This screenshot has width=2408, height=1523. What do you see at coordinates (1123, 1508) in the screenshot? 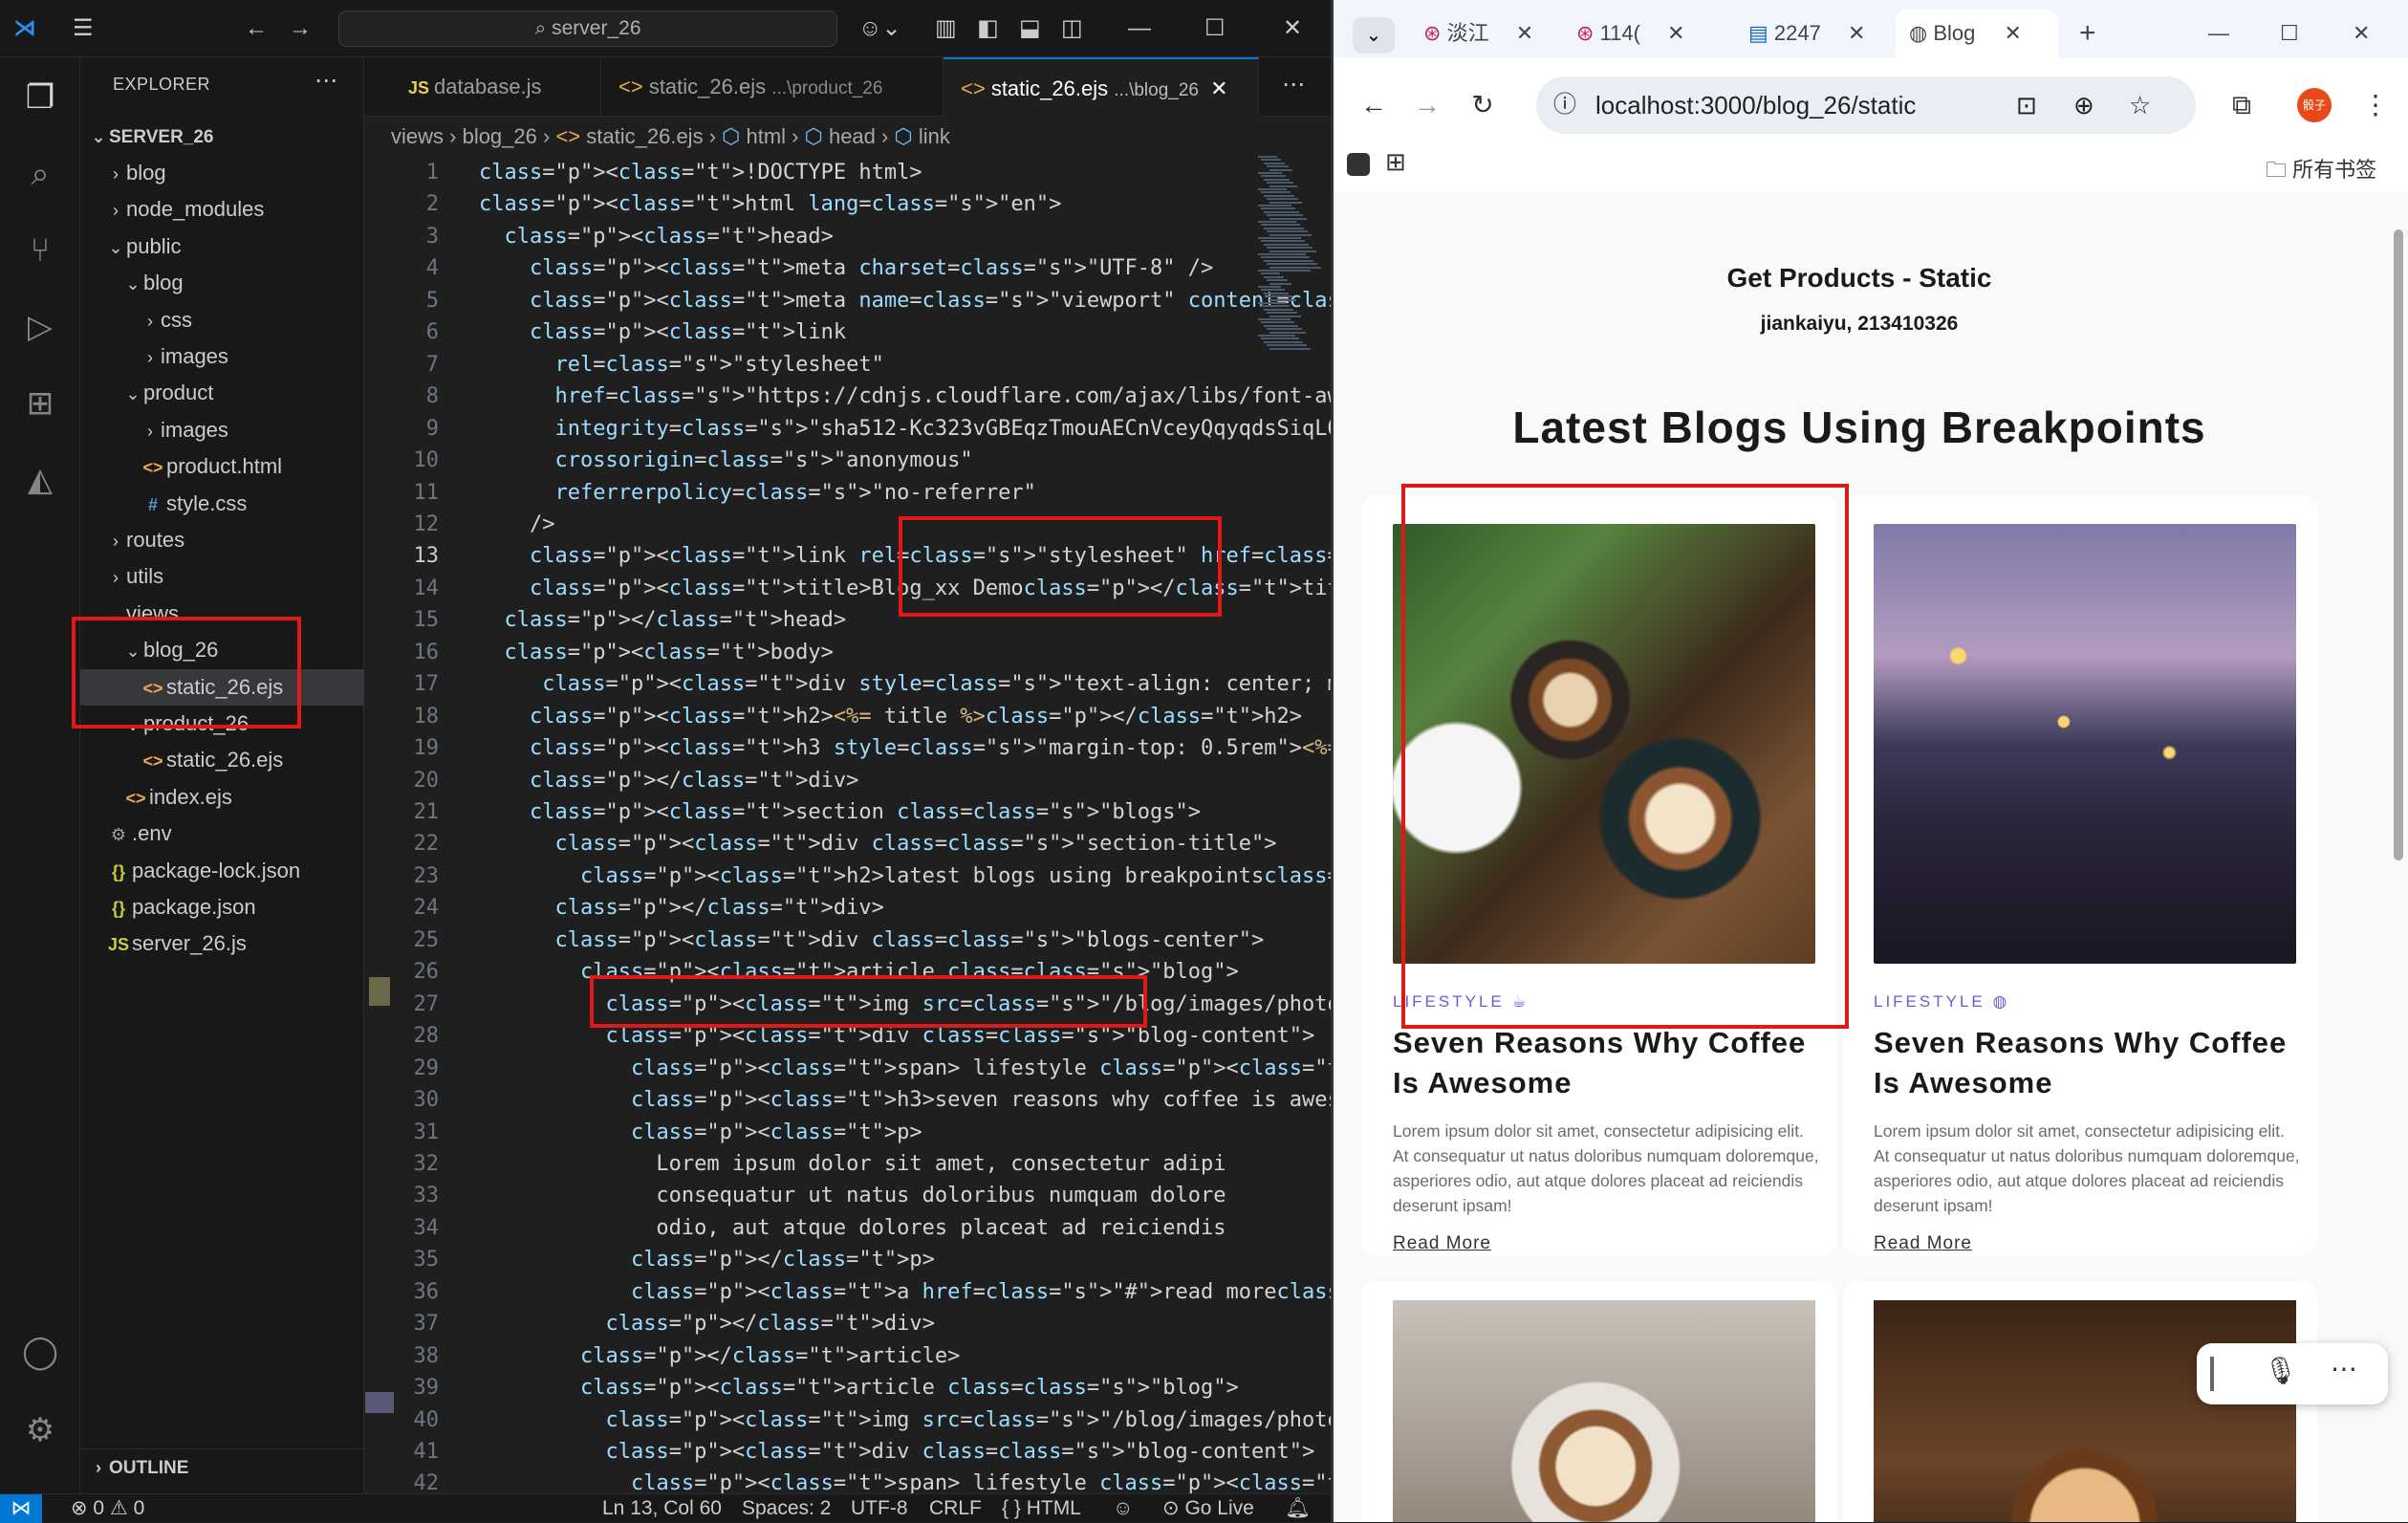
I see `copilot-status-icon: ☺` at bounding box center [1123, 1508].